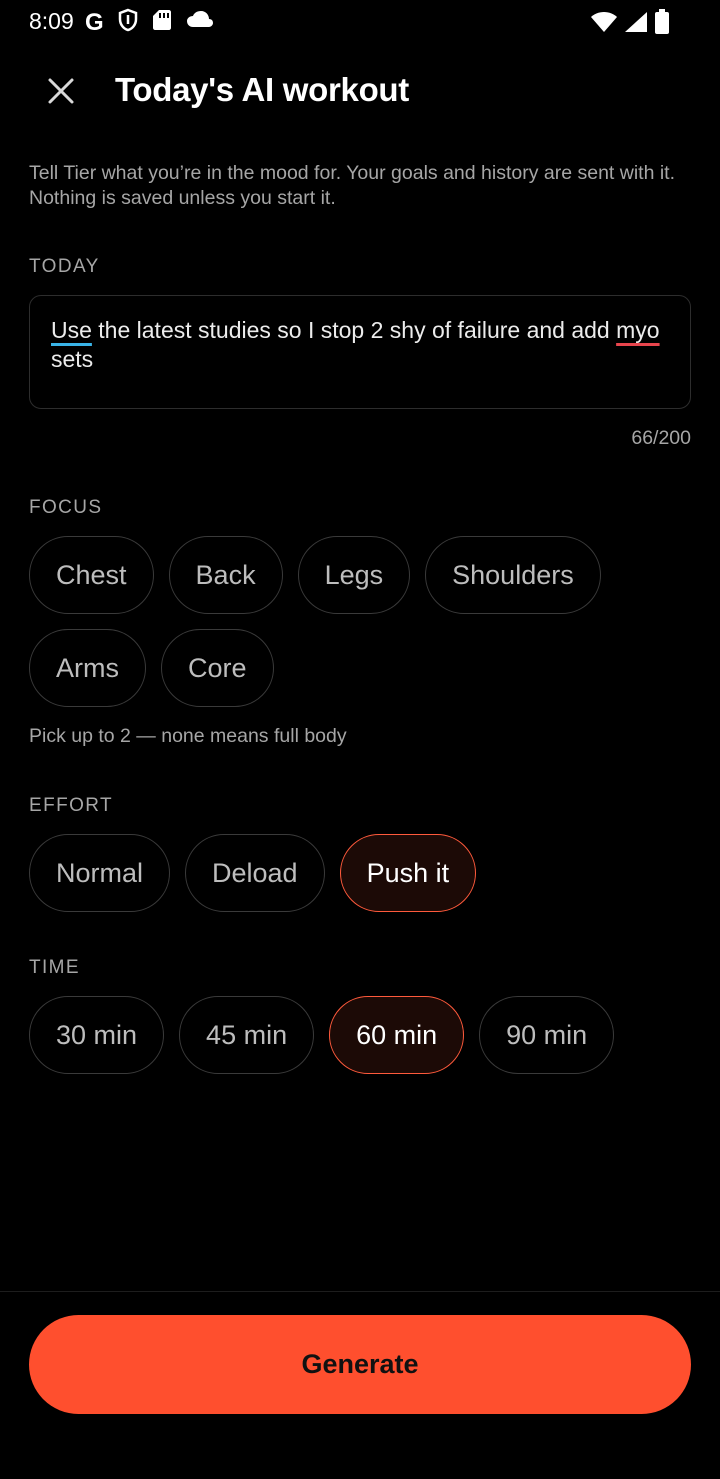 This screenshot has height=1479, width=720. What do you see at coordinates (87, 668) in the screenshot?
I see `focus-chip-arms: Arms` at bounding box center [87, 668].